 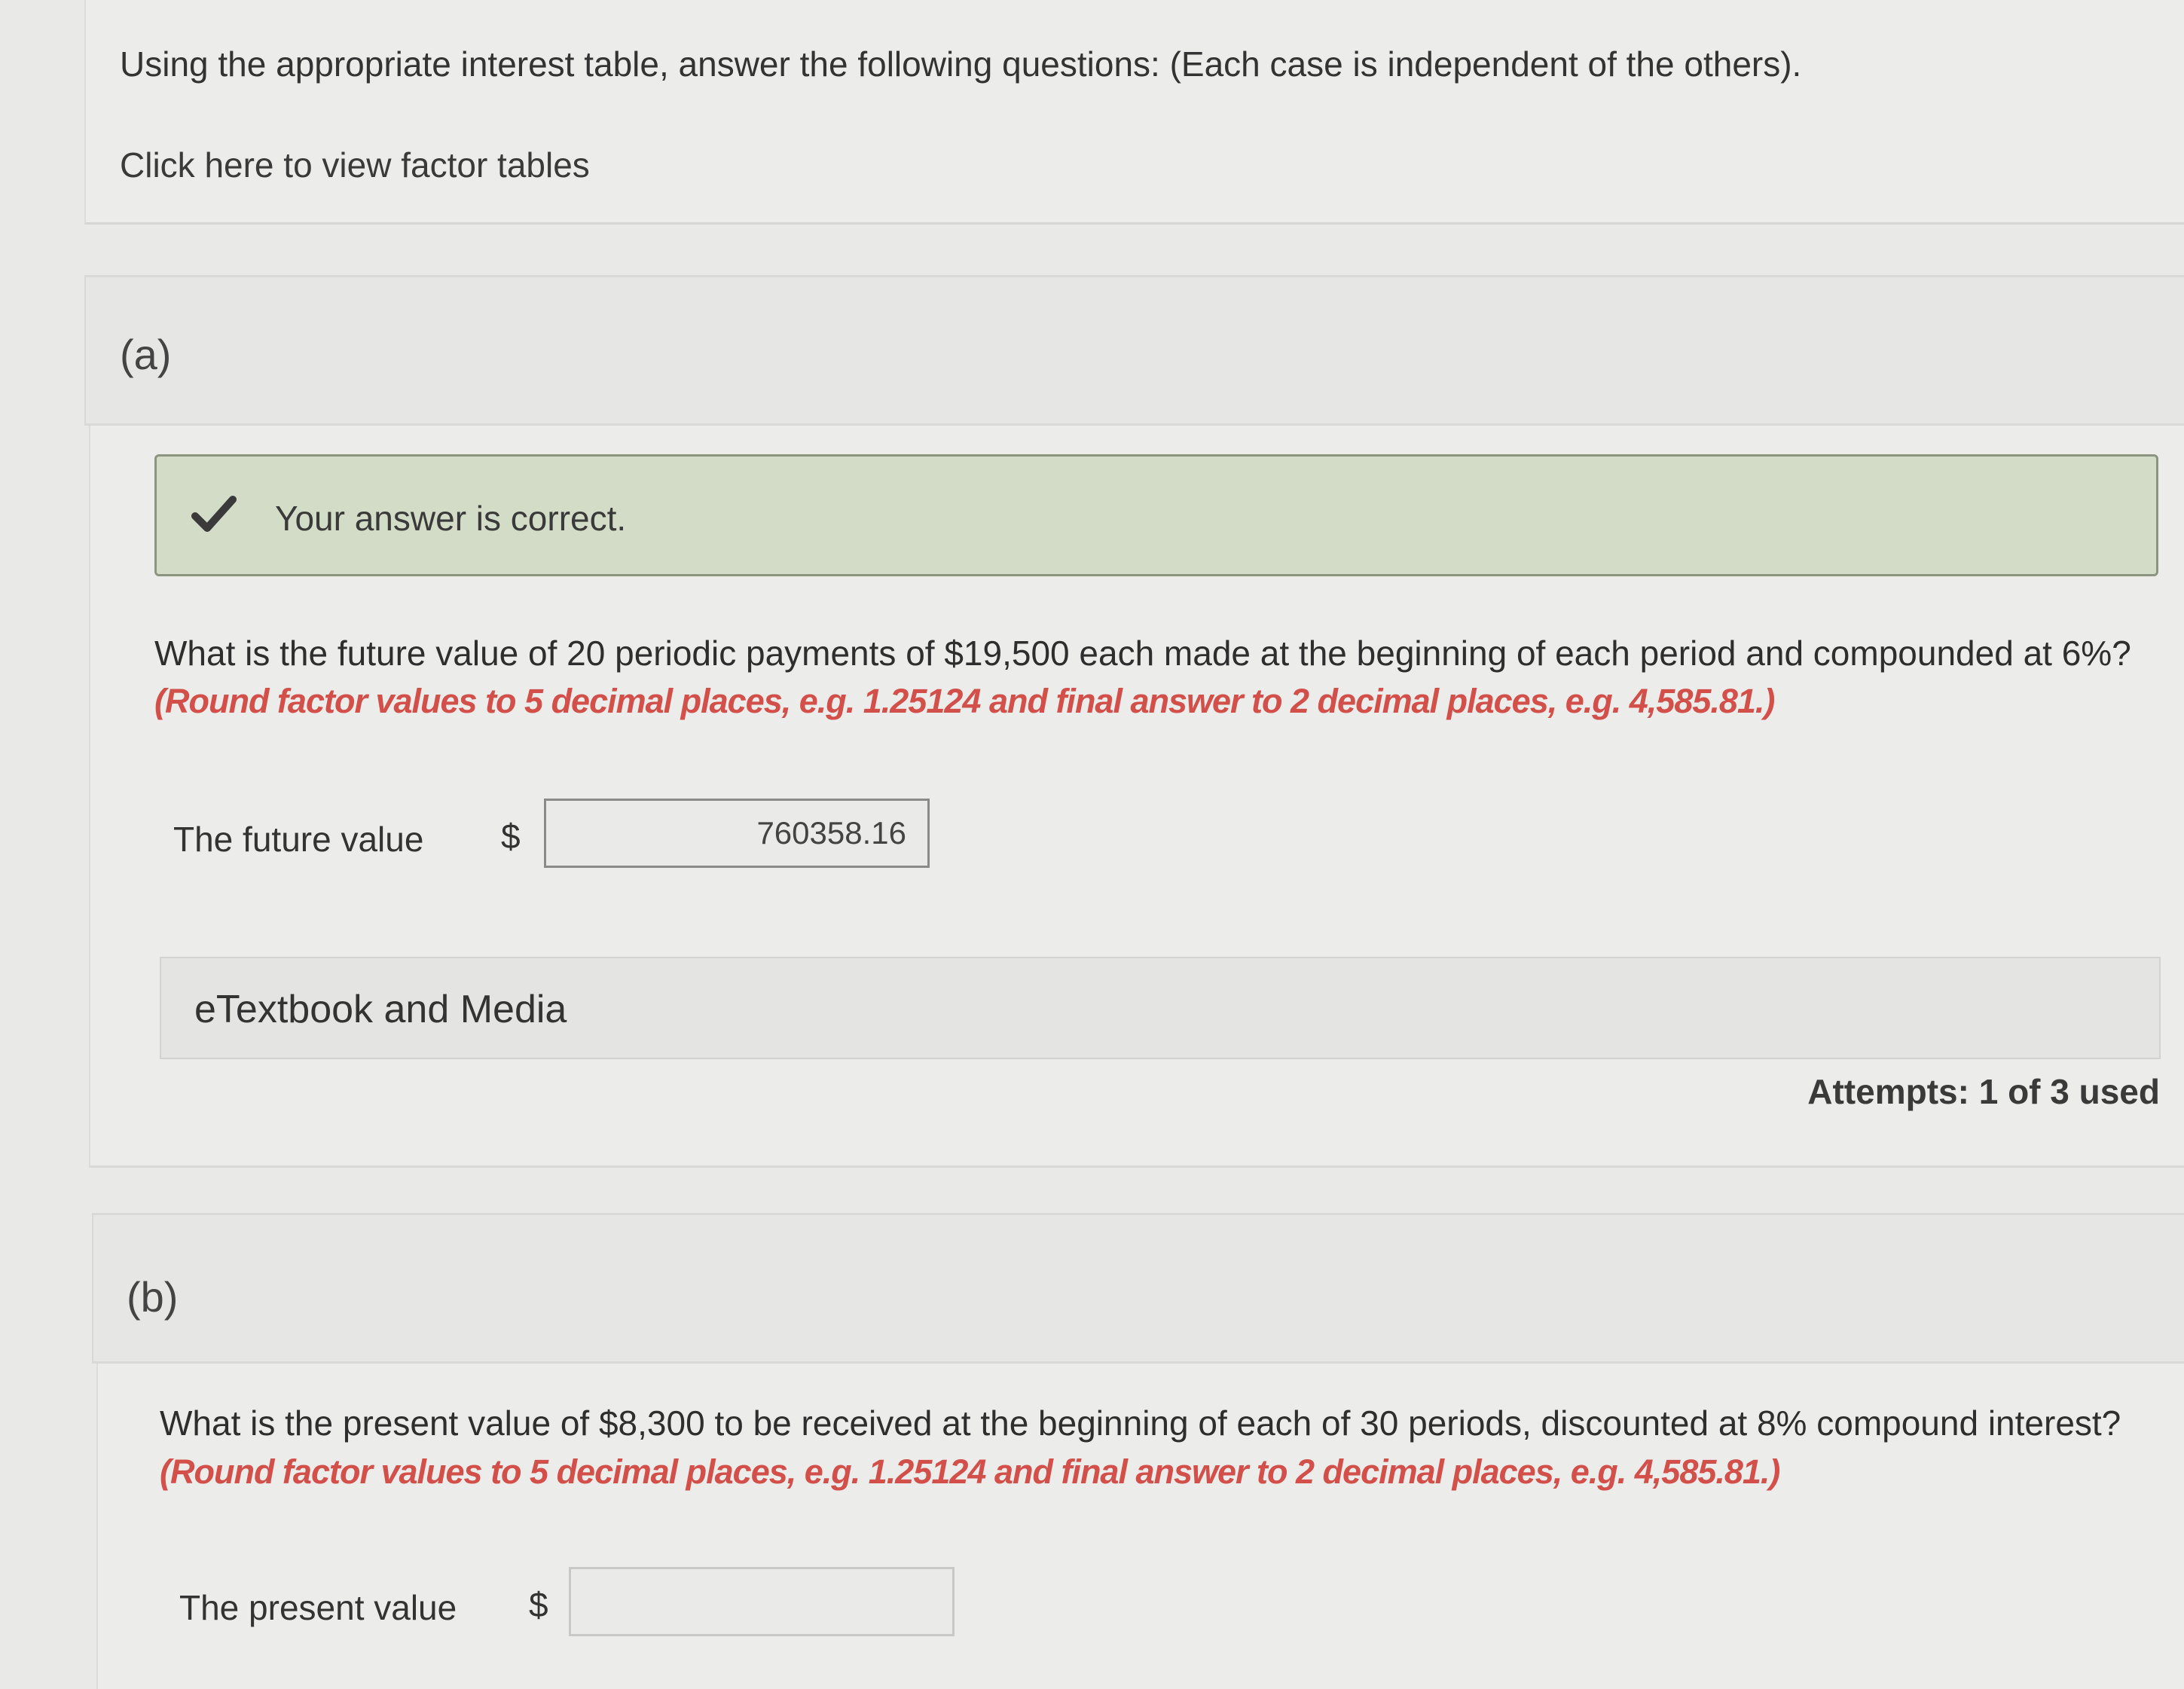 What do you see at coordinates (1983, 1091) in the screenshot?
I see `attempts-counter: Attempts: 1 of 3 used` at bounding box center [1983, 1091].